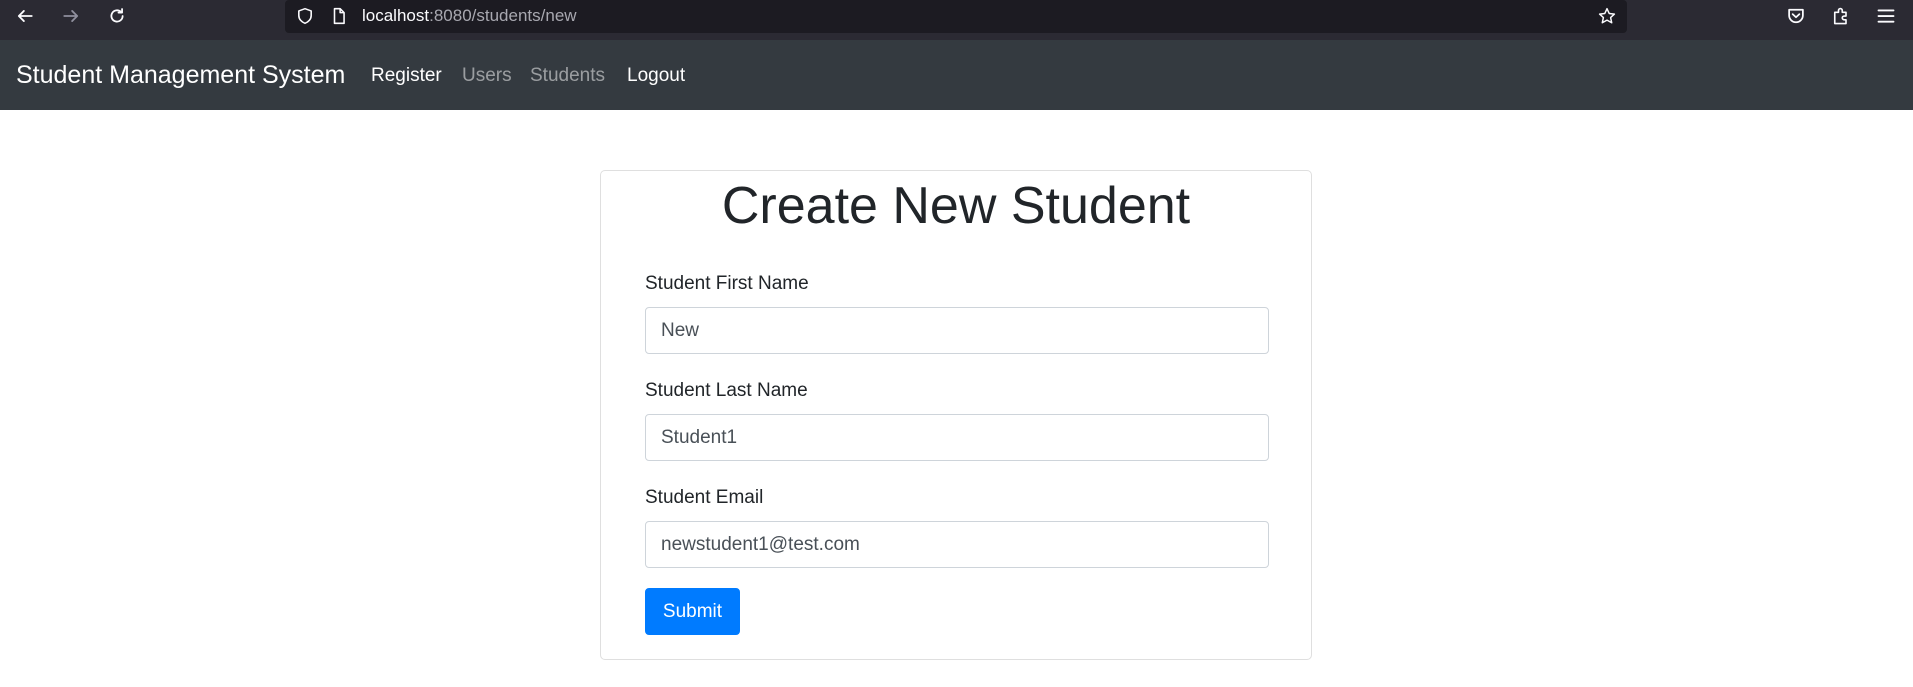 This screenshot has height=687, width=1913. Describe the element at coordinates (957, 437) in the screenshot. I see `last-name-input` at that location.